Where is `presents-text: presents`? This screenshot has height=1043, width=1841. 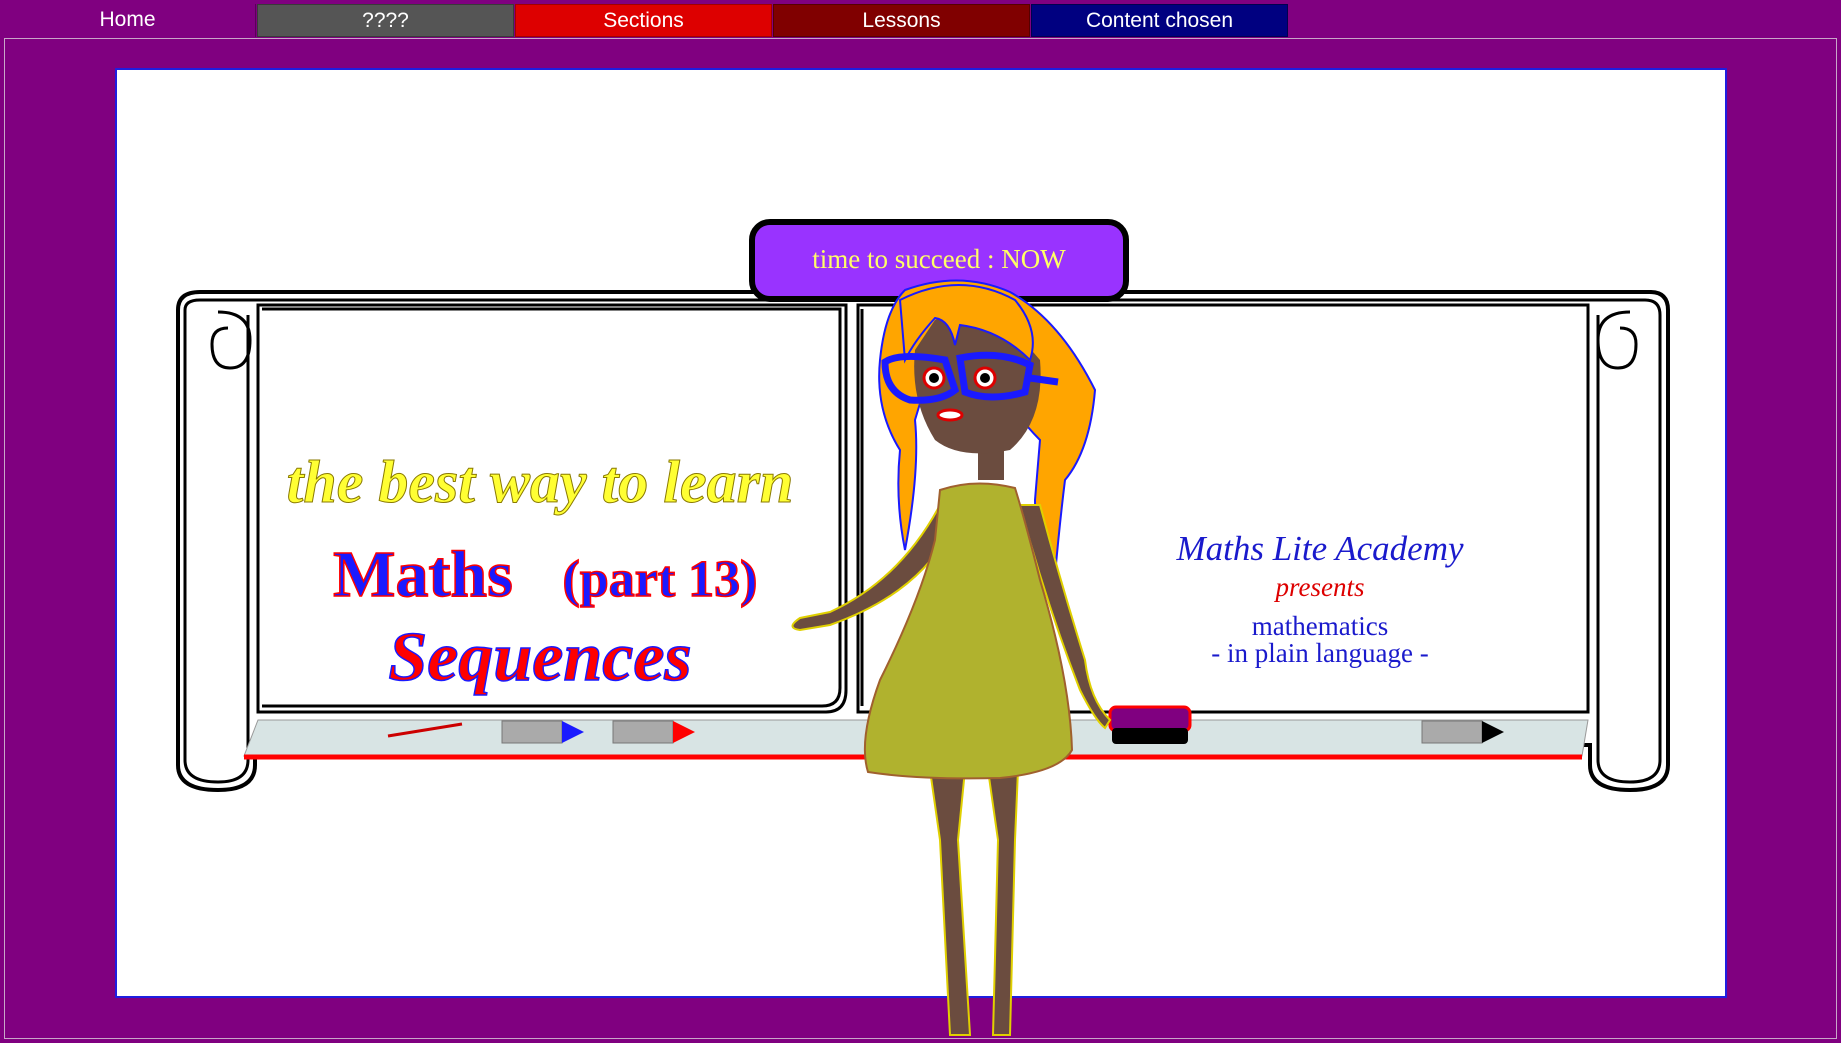
presents-text: presents is located at coordinates (1319, 587).